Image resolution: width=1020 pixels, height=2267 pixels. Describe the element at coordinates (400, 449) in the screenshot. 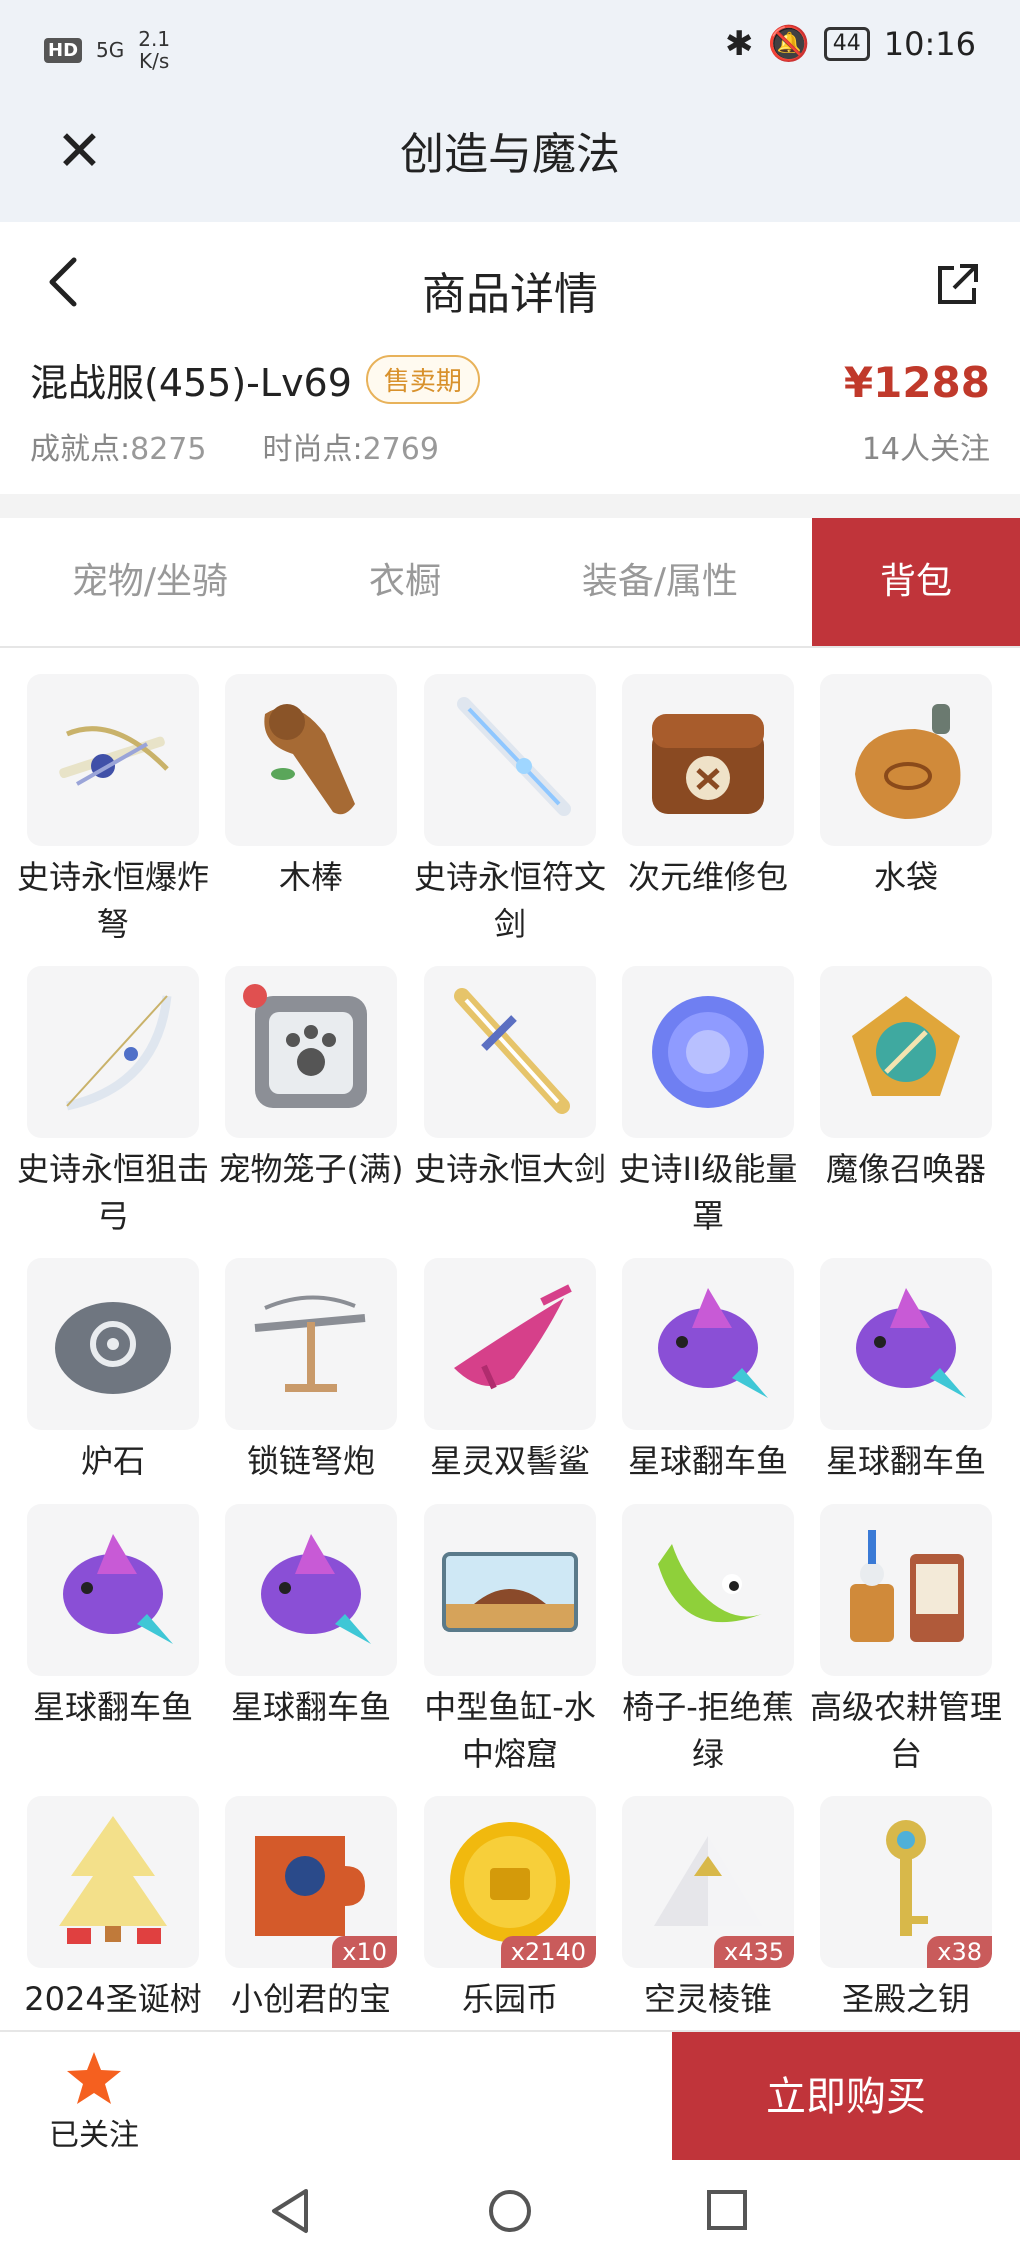

I see `fashion-value: 2769` at that location.